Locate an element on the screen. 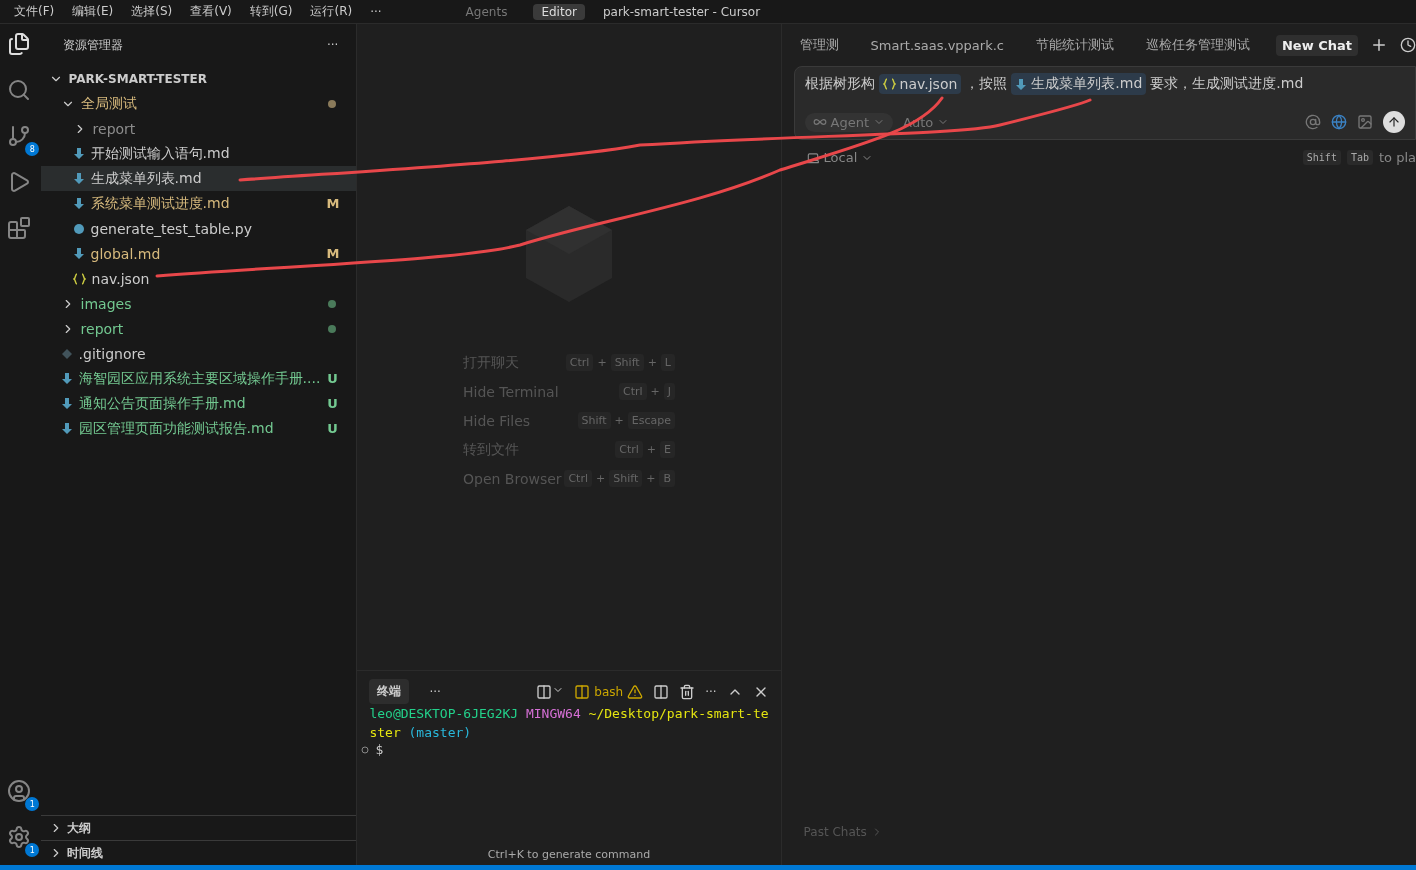 This screenshot has width=1416, height=870. key-cap: L is located at coordinates (667, 362).